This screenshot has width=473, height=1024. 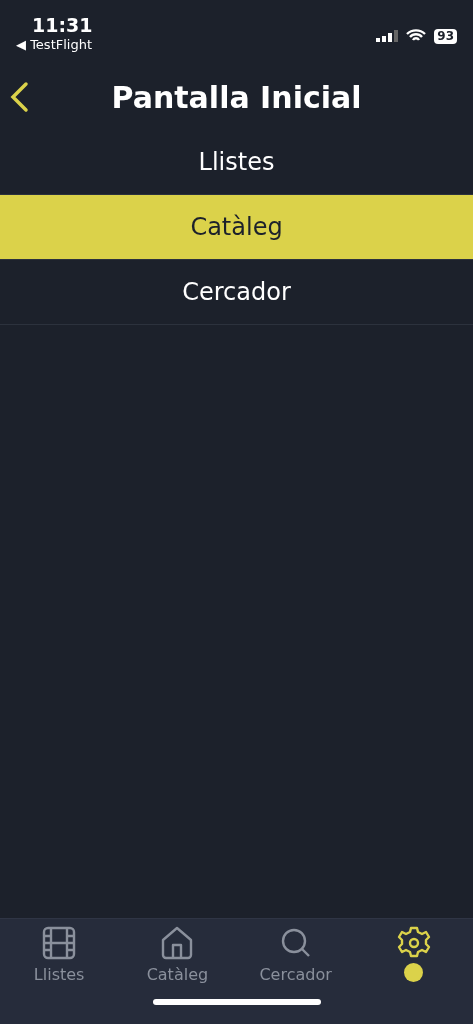 I want to click on back-button, so click(x=19, y=97).